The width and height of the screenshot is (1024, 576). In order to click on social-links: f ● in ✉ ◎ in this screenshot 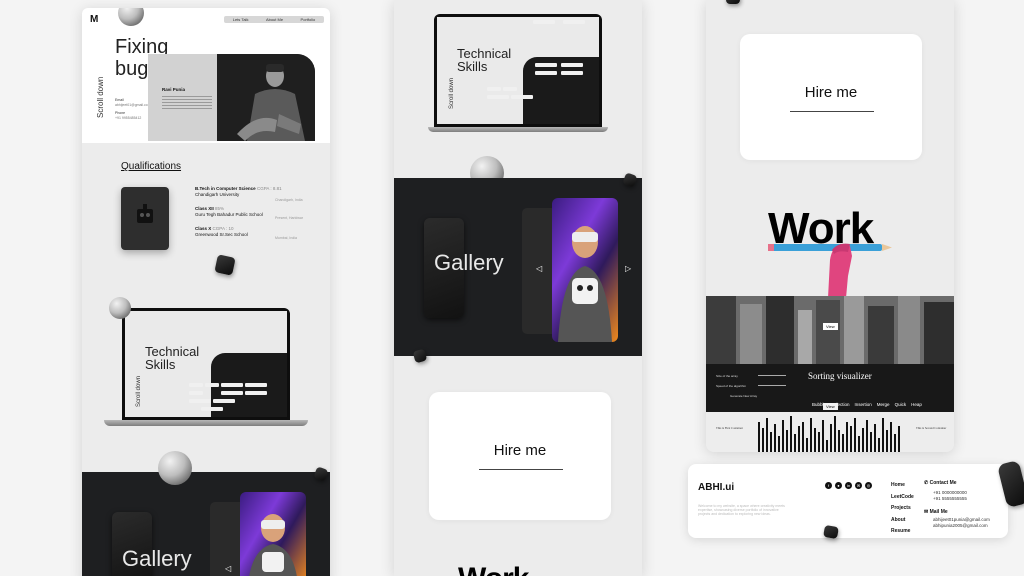, I will do `click(848, 485)`.